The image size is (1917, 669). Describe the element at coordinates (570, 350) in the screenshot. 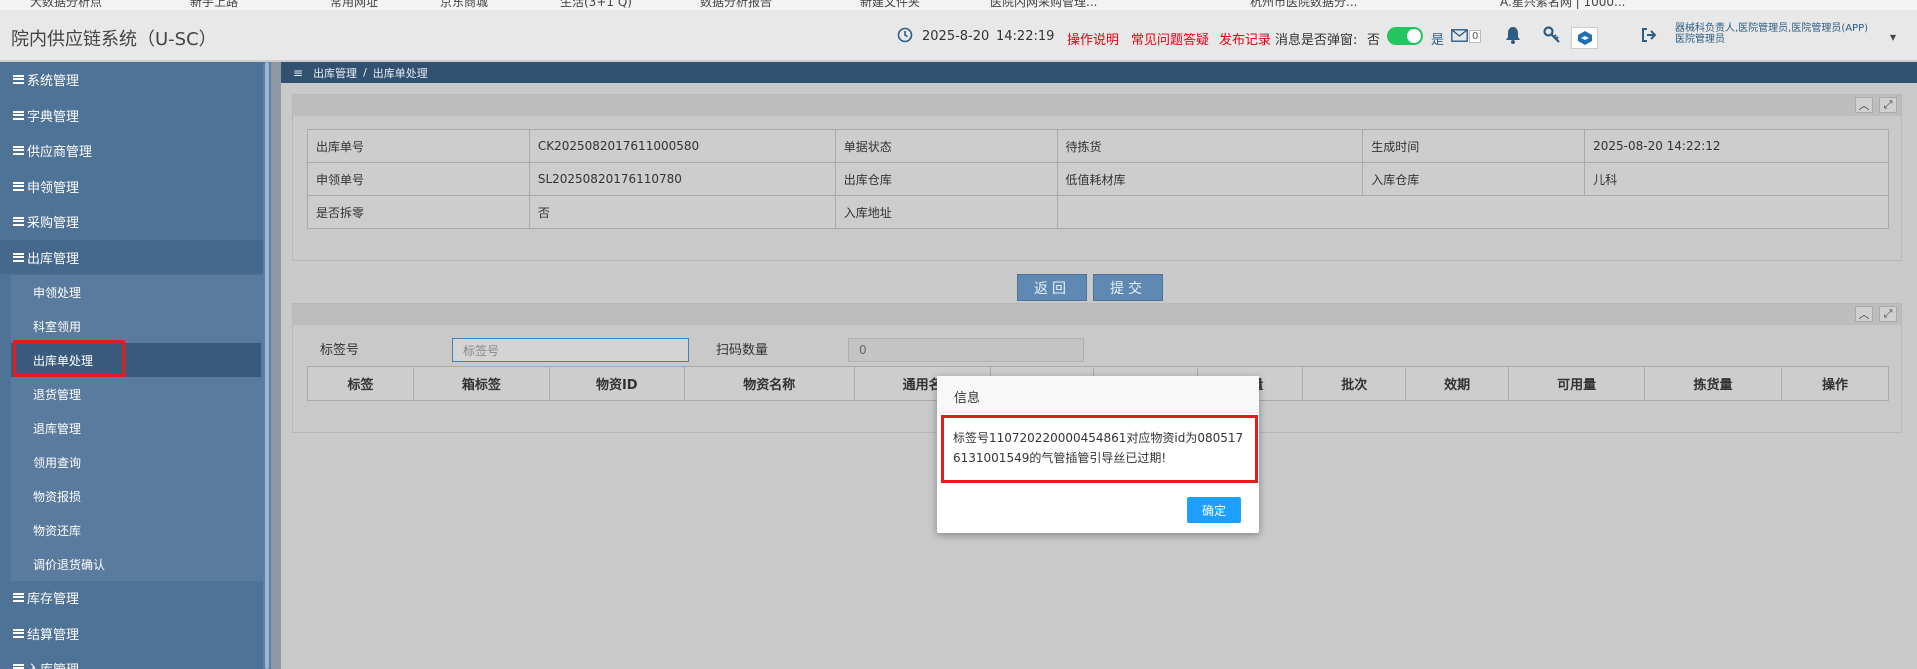

I see `tag-number-input: 标签号` at that location.